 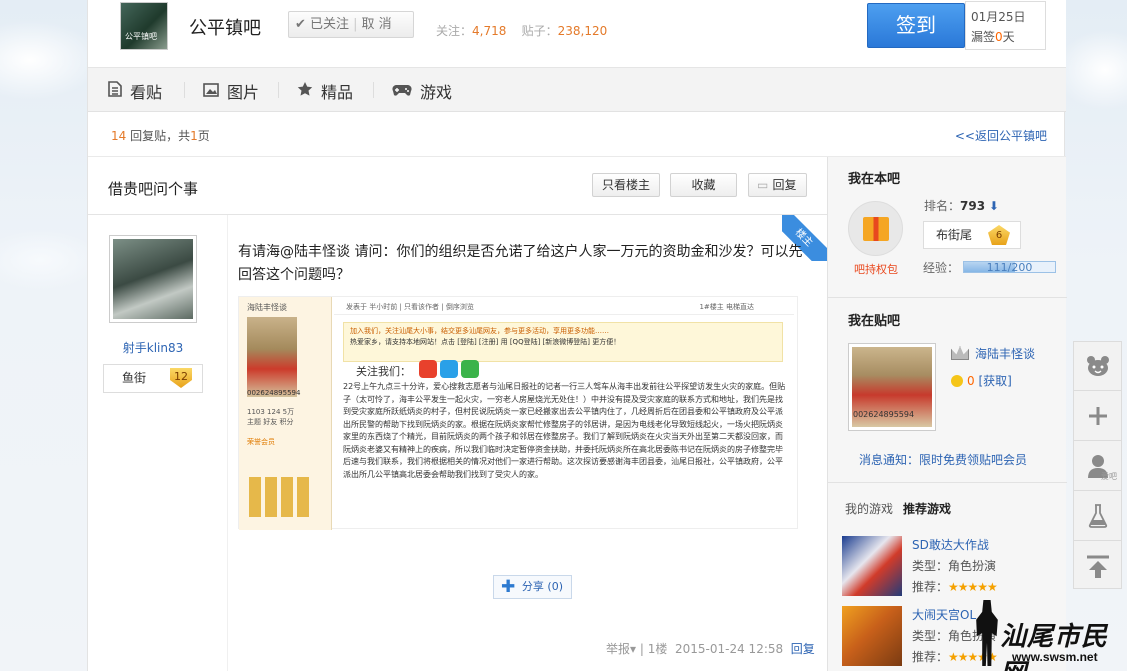 What do you see at coordinates (410, 307) in the screenshot?
I see `image-top-bar-text: 发表于 半小时前 | 只看该作者 | 倒序浏览` at bounding box center [410, 307].